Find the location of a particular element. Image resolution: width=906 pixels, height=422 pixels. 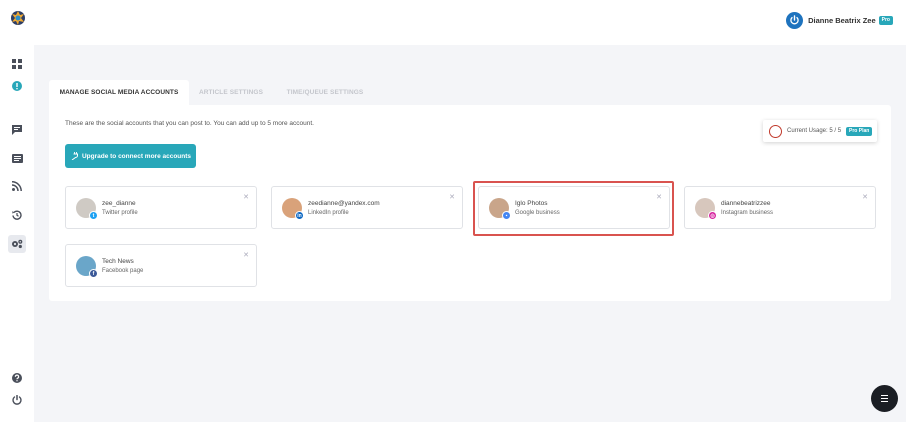

dashboard-icon is located at coordinates (17, 64).